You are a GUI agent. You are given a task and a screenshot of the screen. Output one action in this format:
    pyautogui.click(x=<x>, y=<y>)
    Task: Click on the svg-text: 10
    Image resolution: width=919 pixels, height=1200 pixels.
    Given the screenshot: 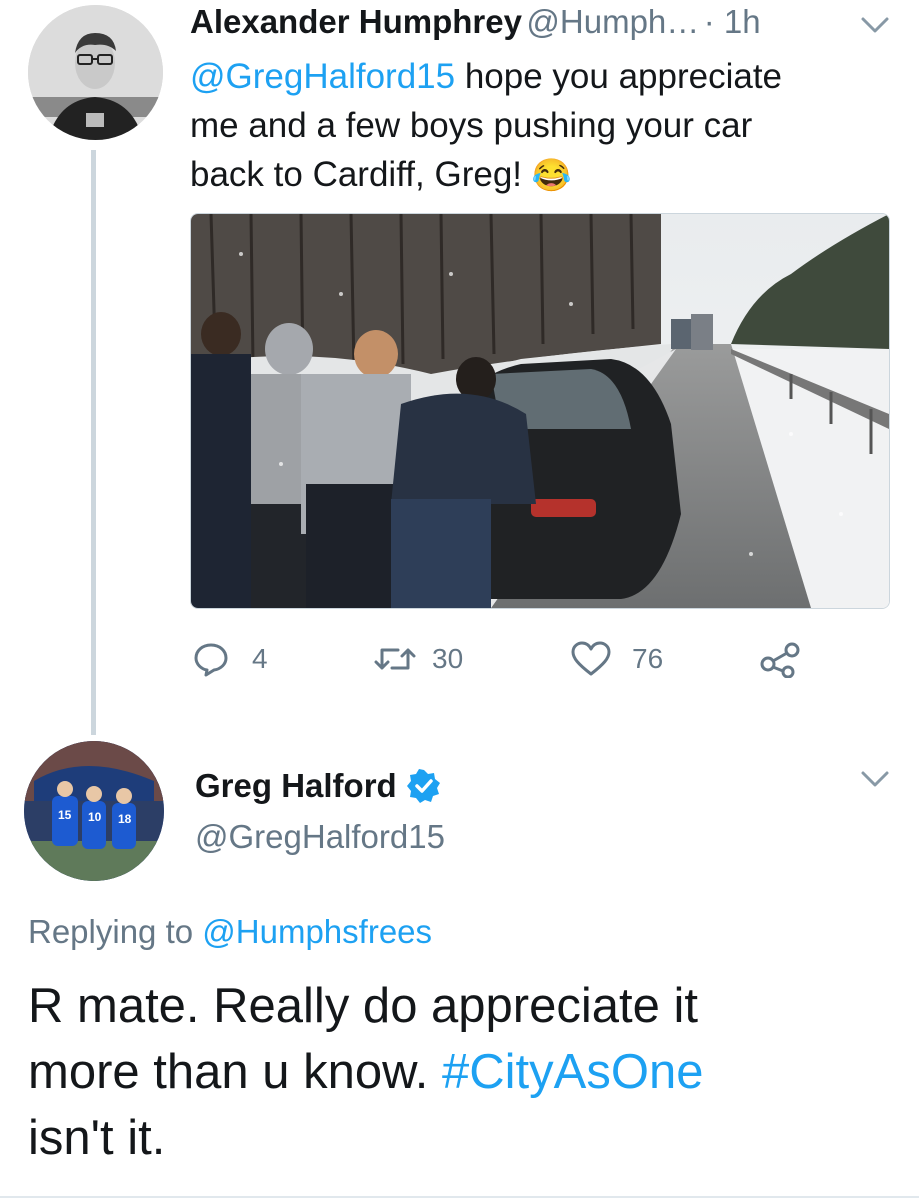 What is the action you would take?
    pyautogui.click(x=95, y=817)
    